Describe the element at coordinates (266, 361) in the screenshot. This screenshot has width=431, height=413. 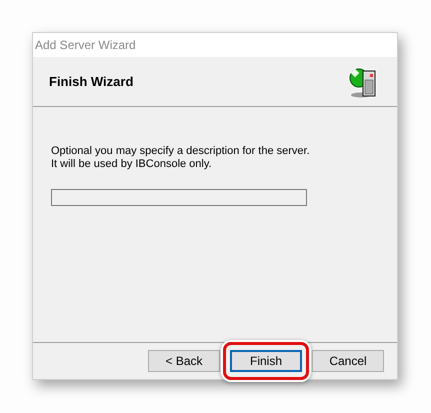
I see `wizard-button: Finish` at that location.